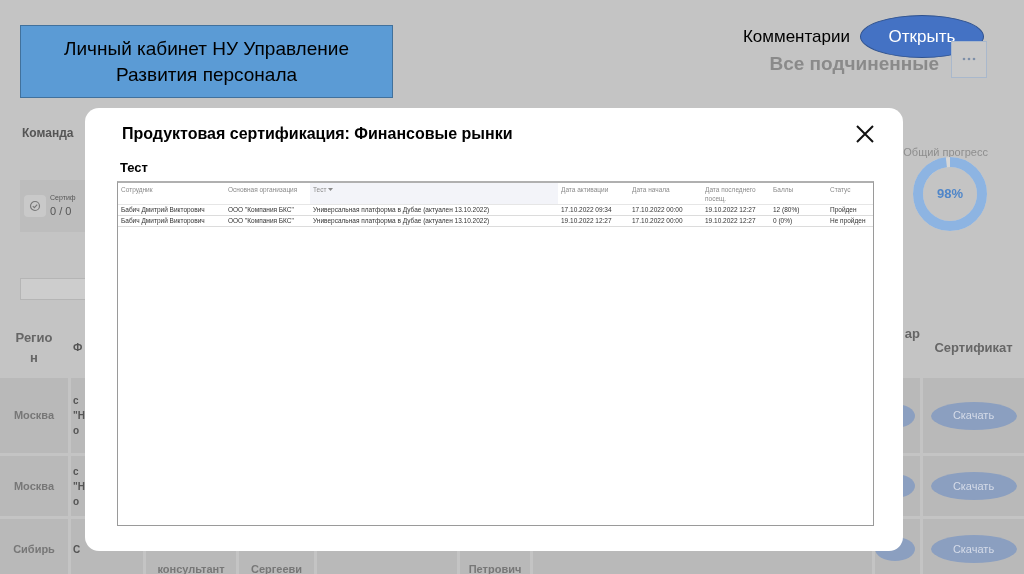  I want to click on region-cell-text: Сибирь, so click(34, 549).